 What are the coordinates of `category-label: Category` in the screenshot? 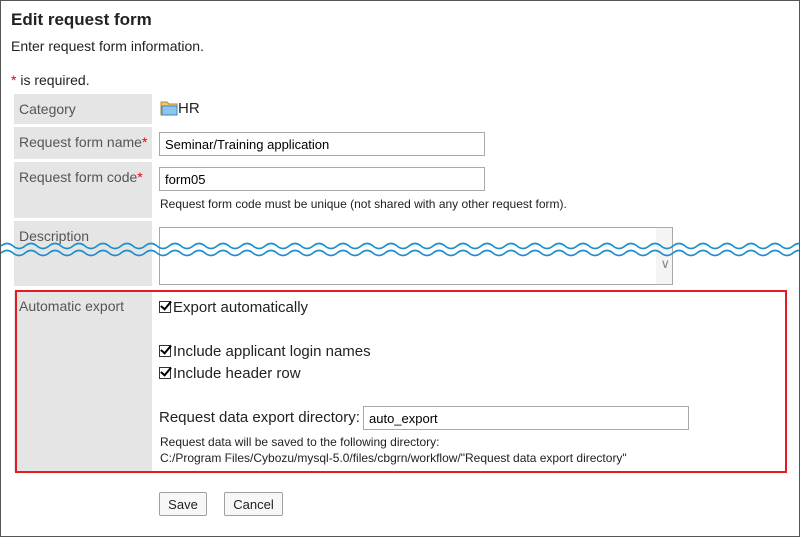 It's located at (83, 109).